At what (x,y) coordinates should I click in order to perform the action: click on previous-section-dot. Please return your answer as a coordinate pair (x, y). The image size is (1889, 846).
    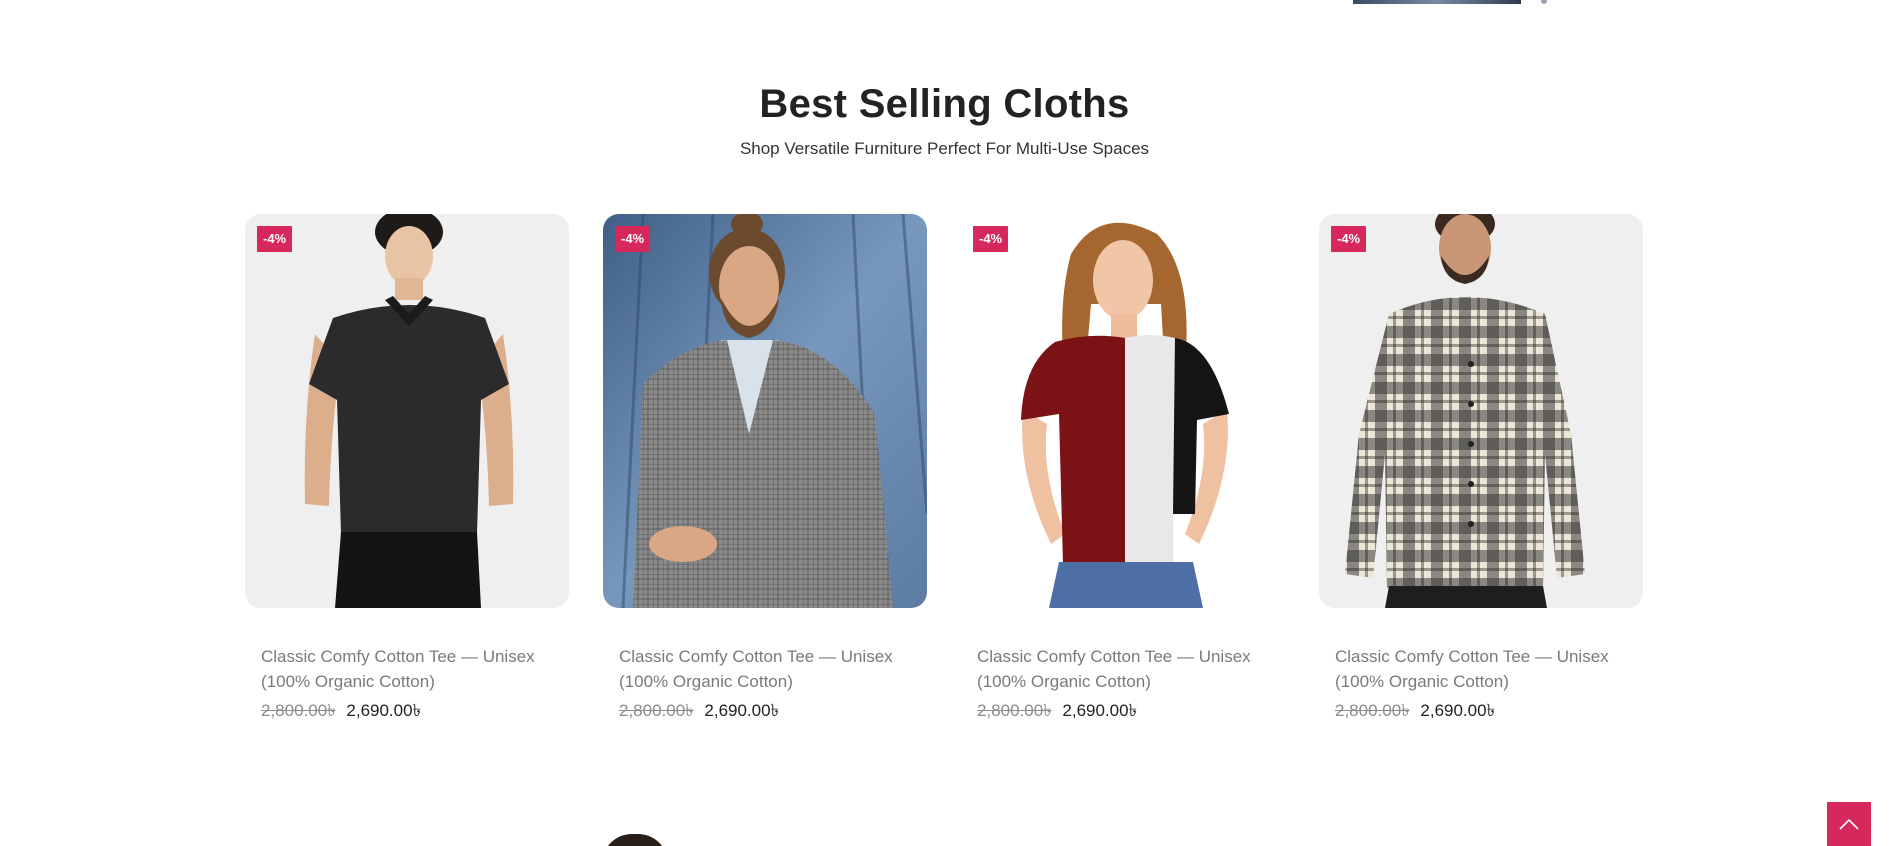
    Looking at the image, I should click on (1544, 2).